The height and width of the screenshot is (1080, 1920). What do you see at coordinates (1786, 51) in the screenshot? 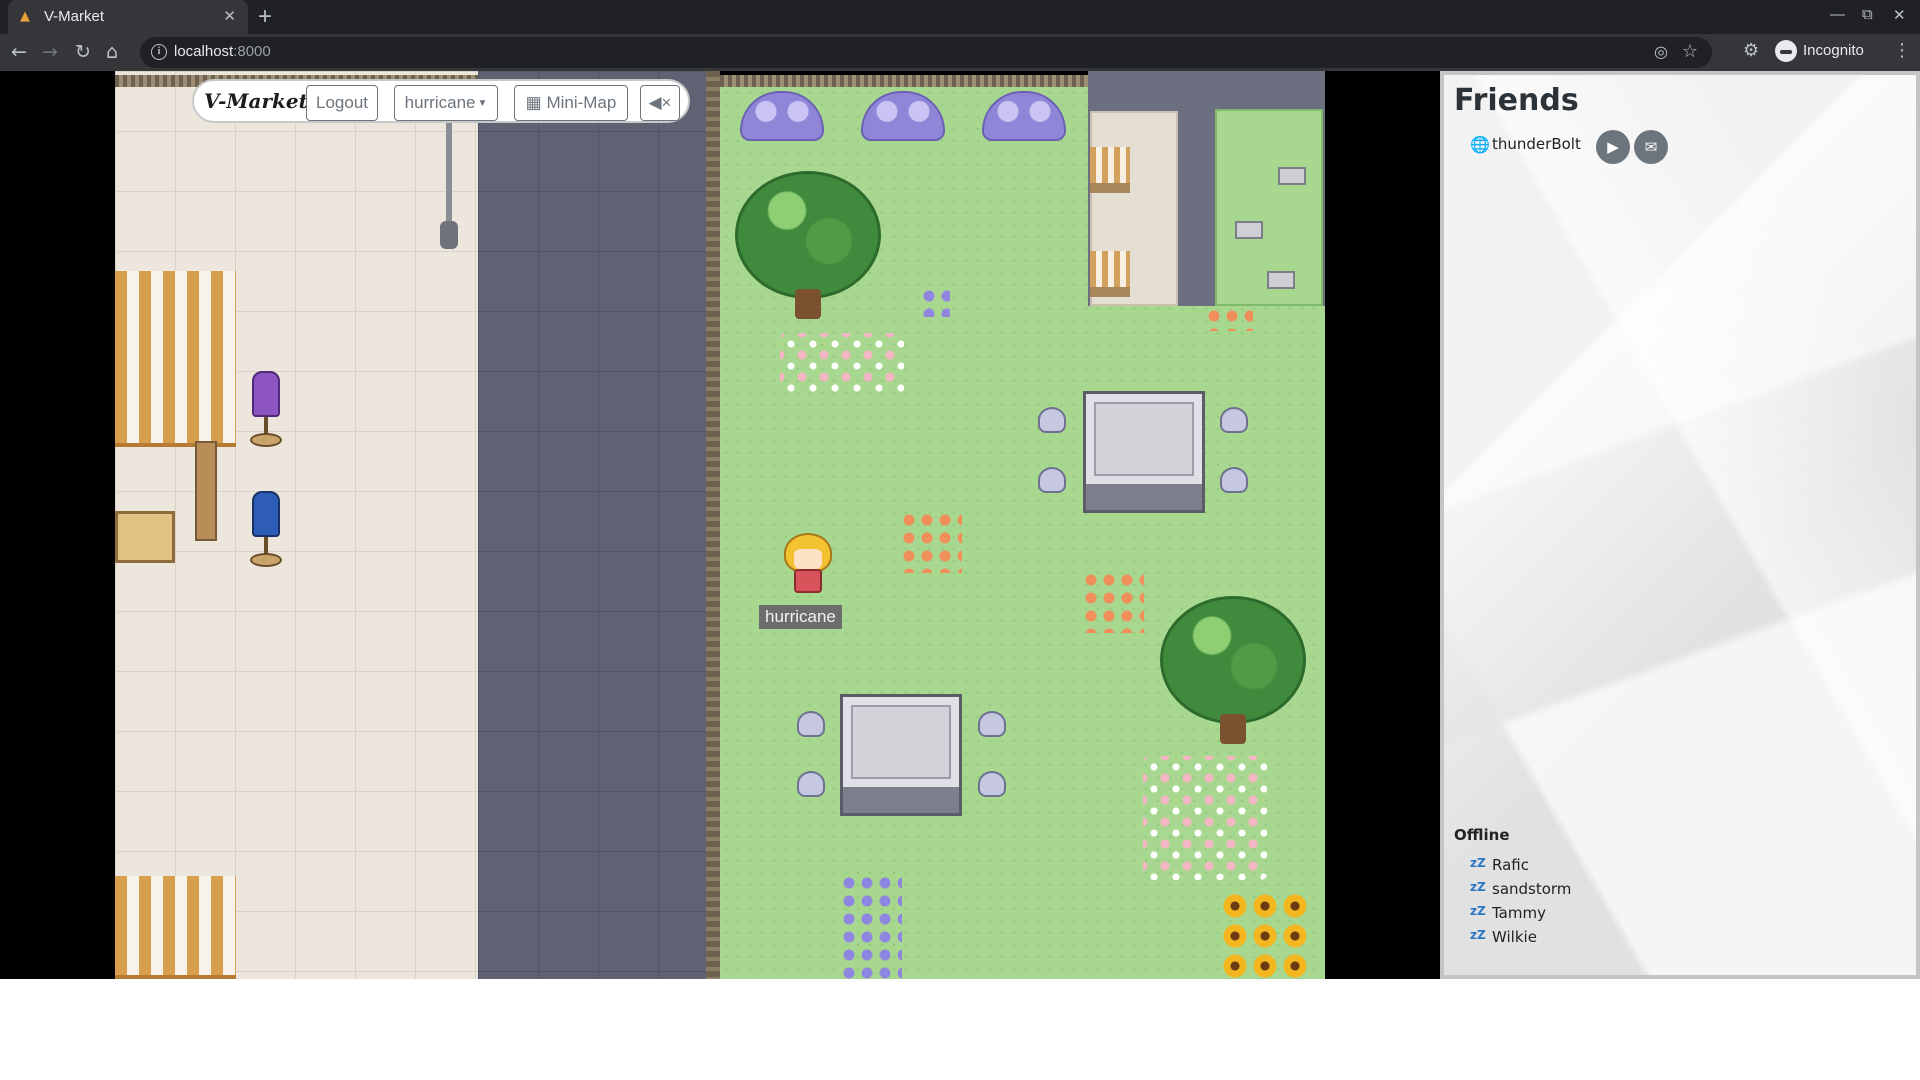
I see `incognito-icon` at bounding box center [1786, 51].